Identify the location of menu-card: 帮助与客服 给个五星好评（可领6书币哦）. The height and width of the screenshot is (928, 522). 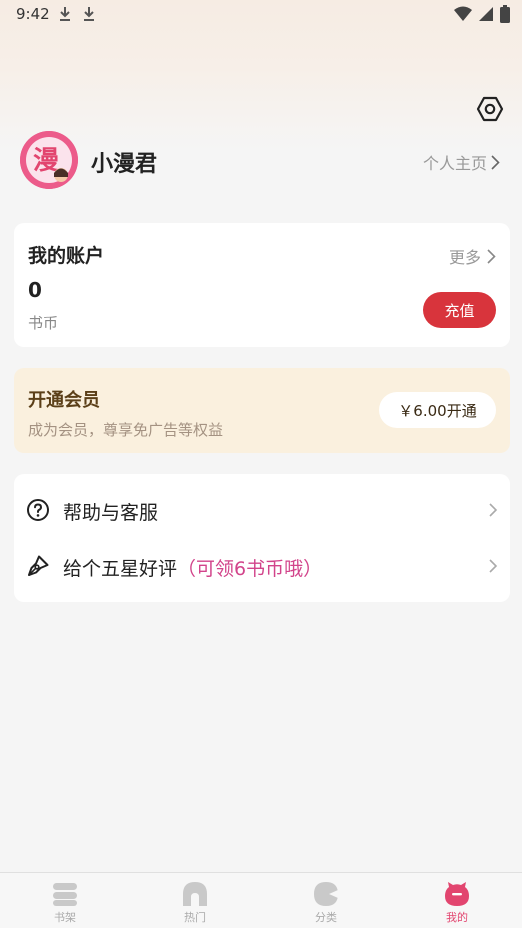
(262, 538).